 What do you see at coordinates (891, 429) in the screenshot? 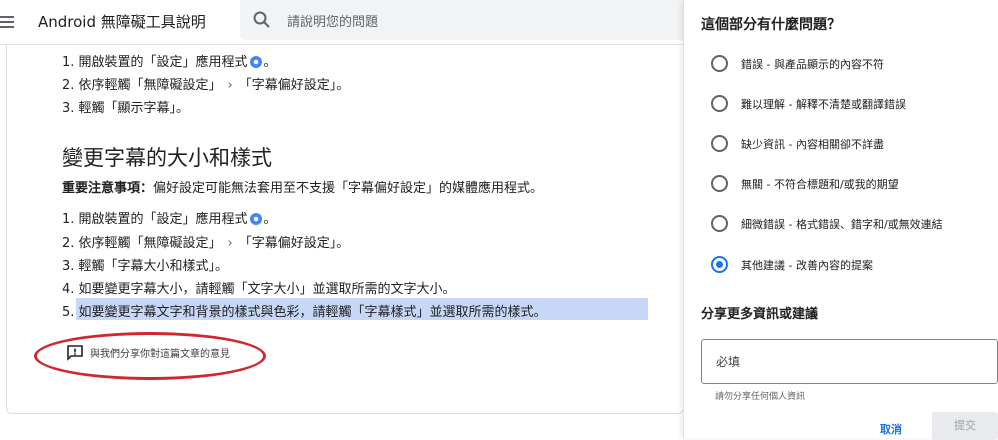
I see `cancel-button: 取消` at bounding box center [891, 429].